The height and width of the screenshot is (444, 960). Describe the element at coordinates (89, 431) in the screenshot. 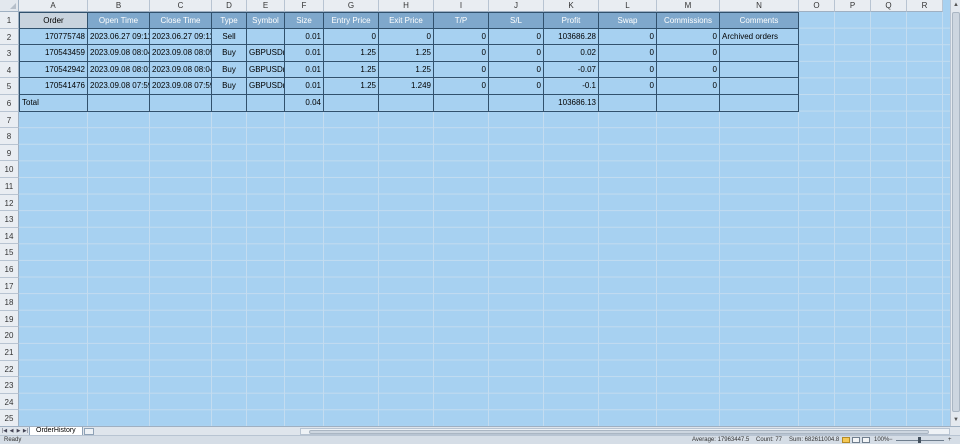

I see `new-sheet-icon` at that location.